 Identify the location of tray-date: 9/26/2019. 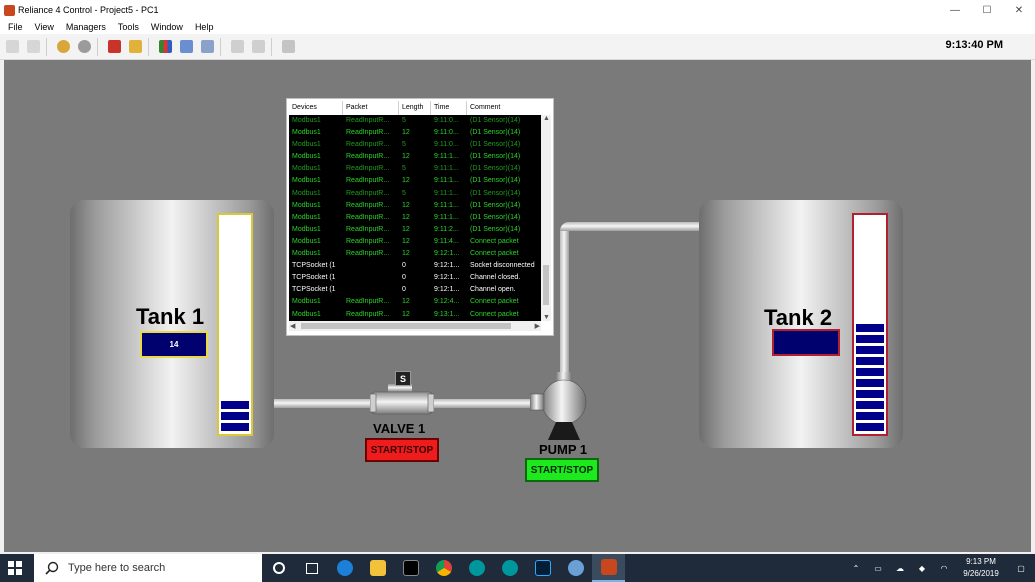
(981, 573).